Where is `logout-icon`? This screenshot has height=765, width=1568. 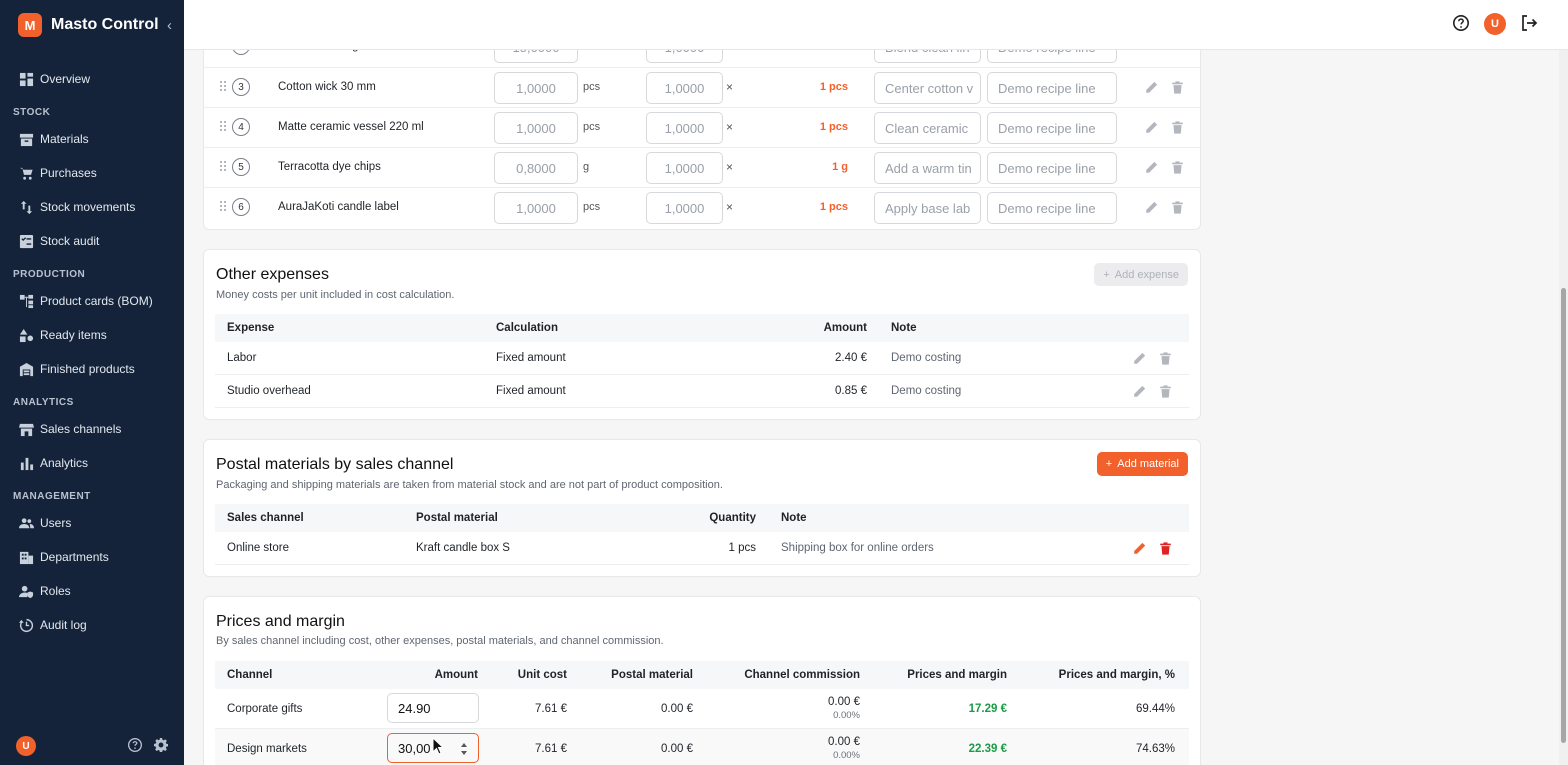
logout-icon is located at coordinates (1529, 24).